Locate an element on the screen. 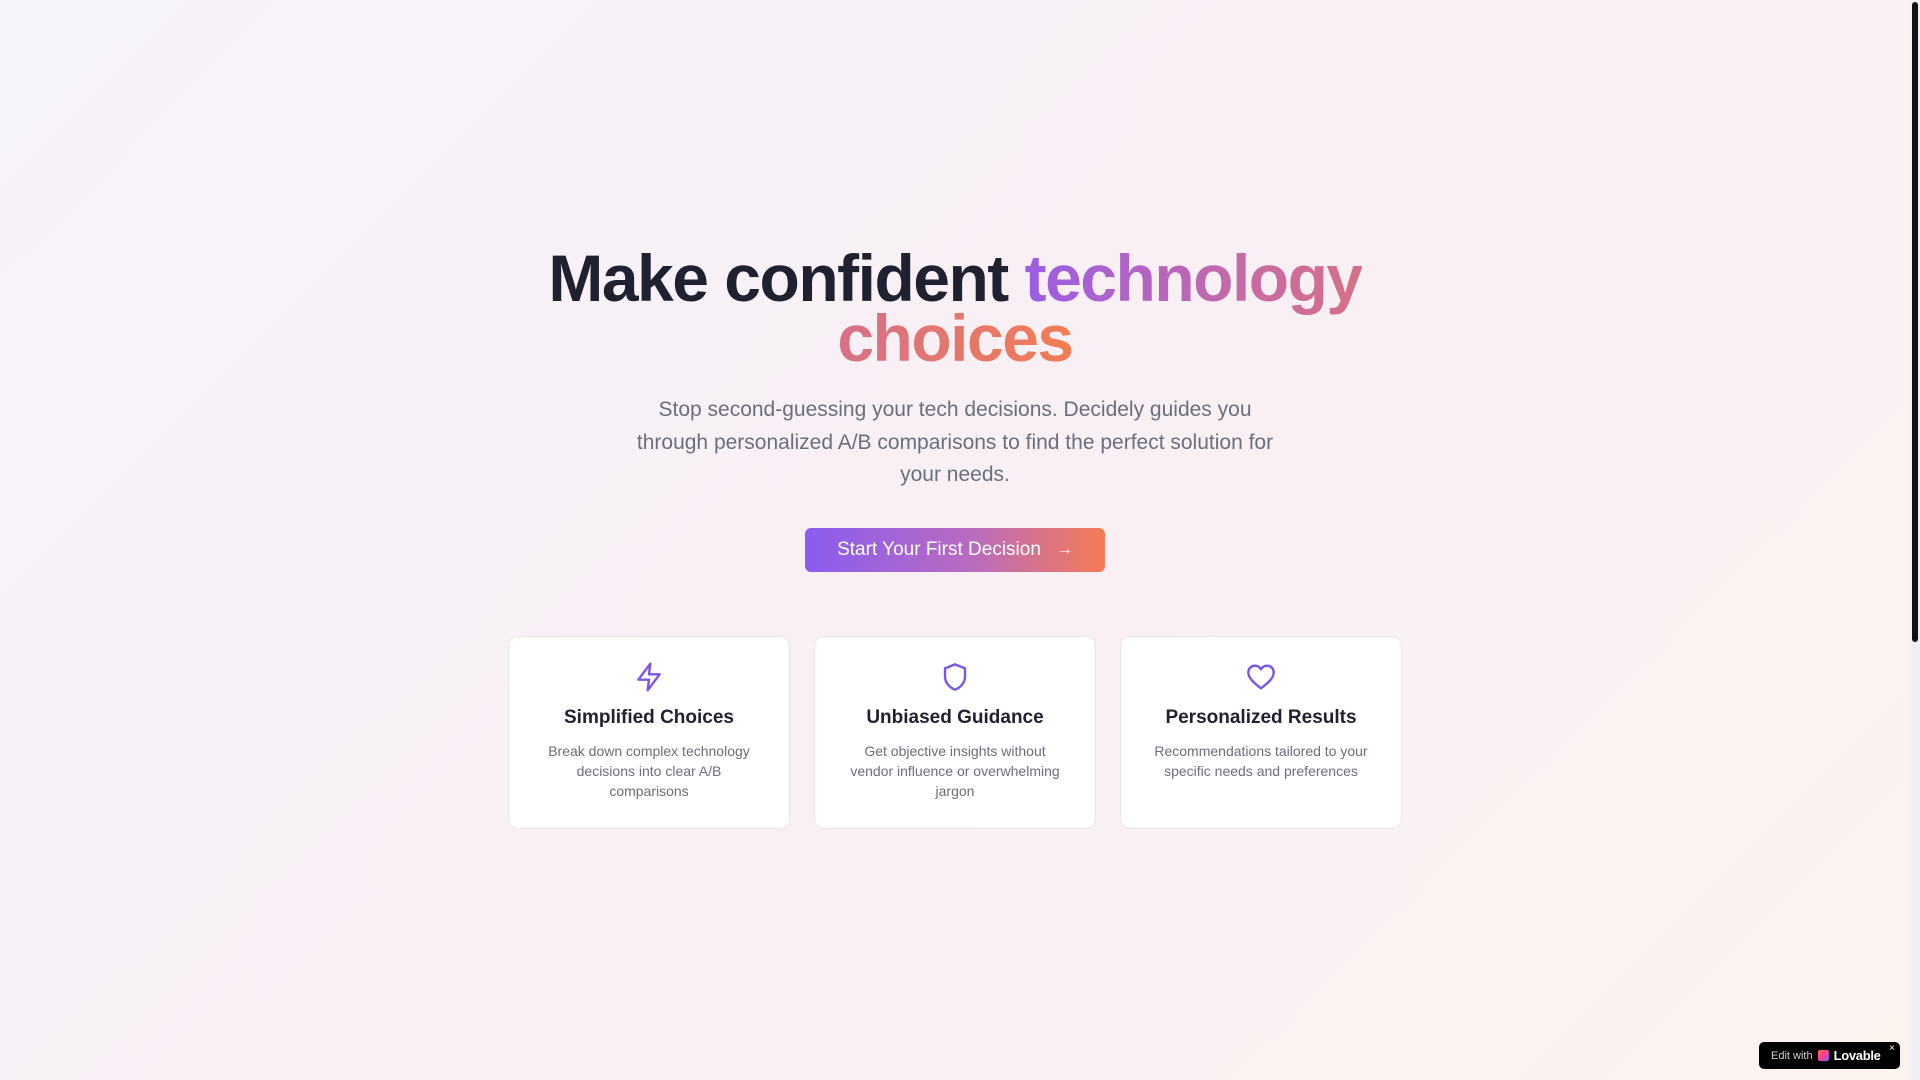  lovable-logo-icon is located at coordinates (1823, 1055).